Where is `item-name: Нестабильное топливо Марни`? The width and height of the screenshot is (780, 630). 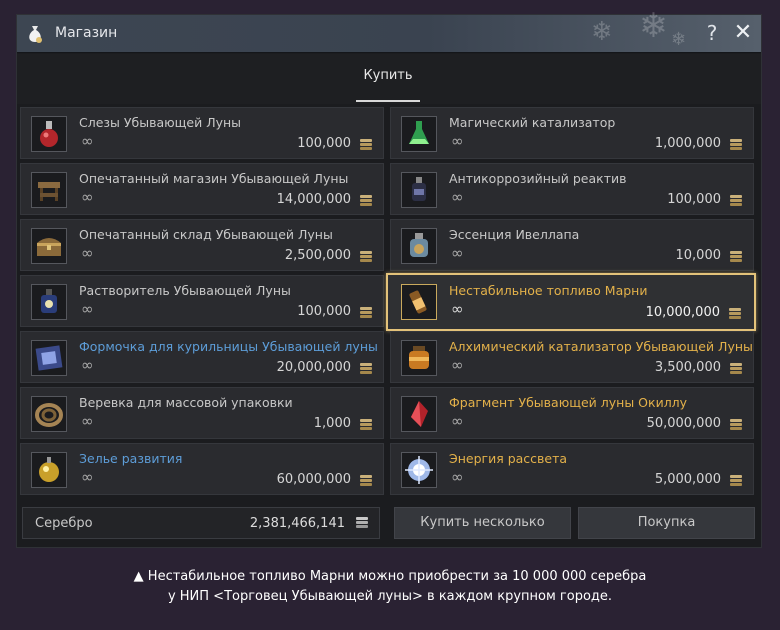
item-name: Нестабильное топливо Марни is located at coordinates (548, 290).